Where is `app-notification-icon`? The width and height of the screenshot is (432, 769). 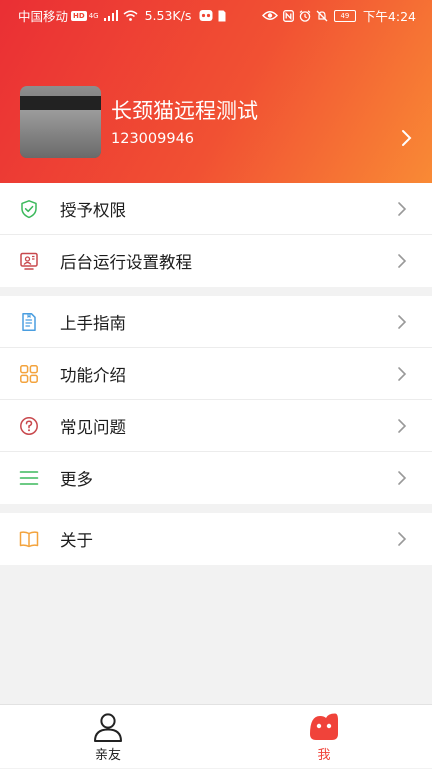
app-notification-icon is located at coordinates (206, 15).